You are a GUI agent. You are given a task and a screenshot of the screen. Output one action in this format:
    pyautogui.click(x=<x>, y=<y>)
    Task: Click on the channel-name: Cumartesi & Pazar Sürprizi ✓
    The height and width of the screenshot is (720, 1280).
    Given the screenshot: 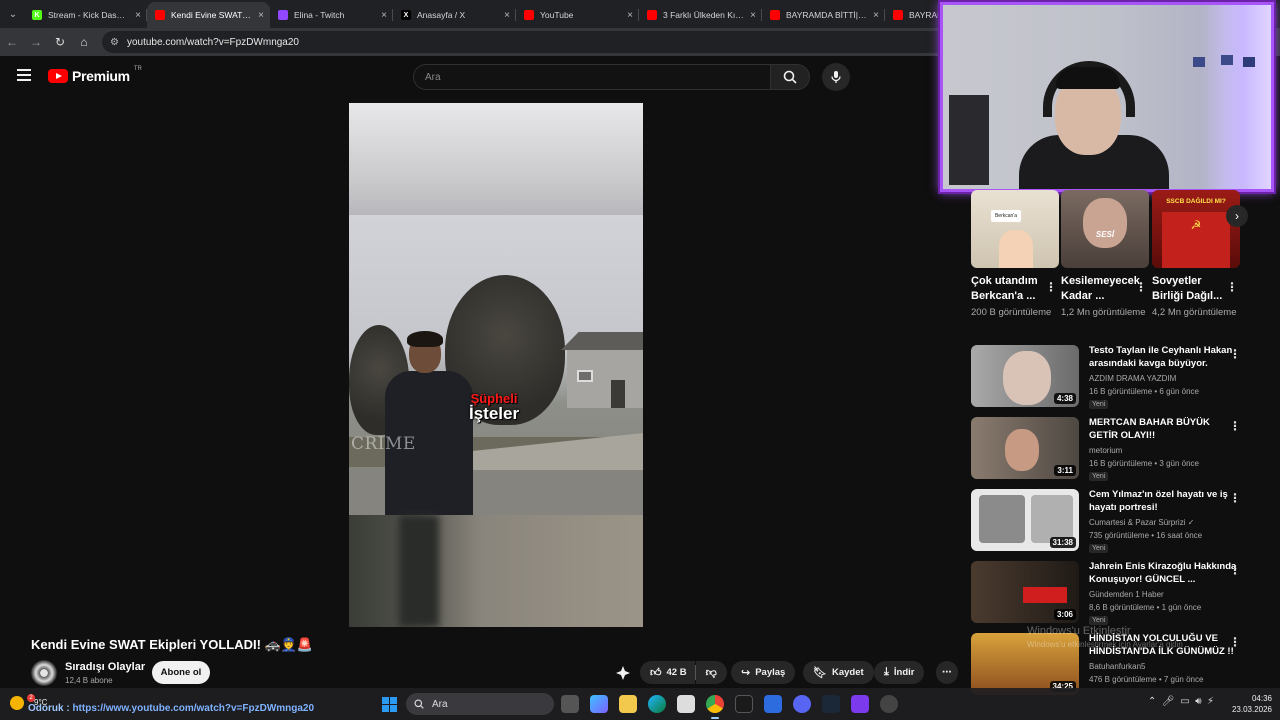 What is the action you would take?
    pyautogui.click(x=1141, y=522)
    